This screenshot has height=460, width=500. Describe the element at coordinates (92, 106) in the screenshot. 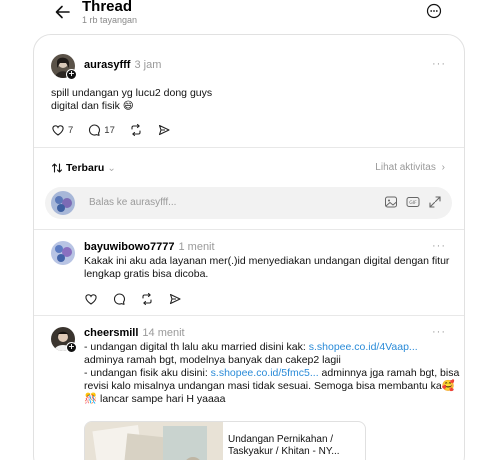

I see `post-text-line2: digital dan fisik 😄` at that location.